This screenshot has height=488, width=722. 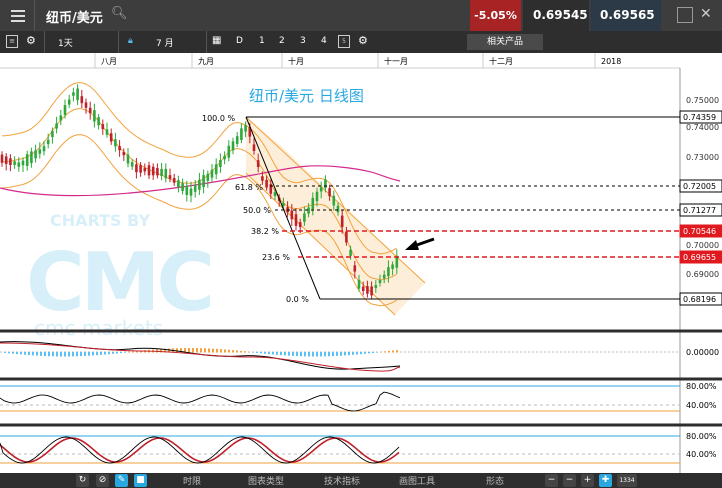 What do you see at coordinates (501, 61) in the screenshot?
I see `month-label: 十二月` at bounding box center [501, 61].